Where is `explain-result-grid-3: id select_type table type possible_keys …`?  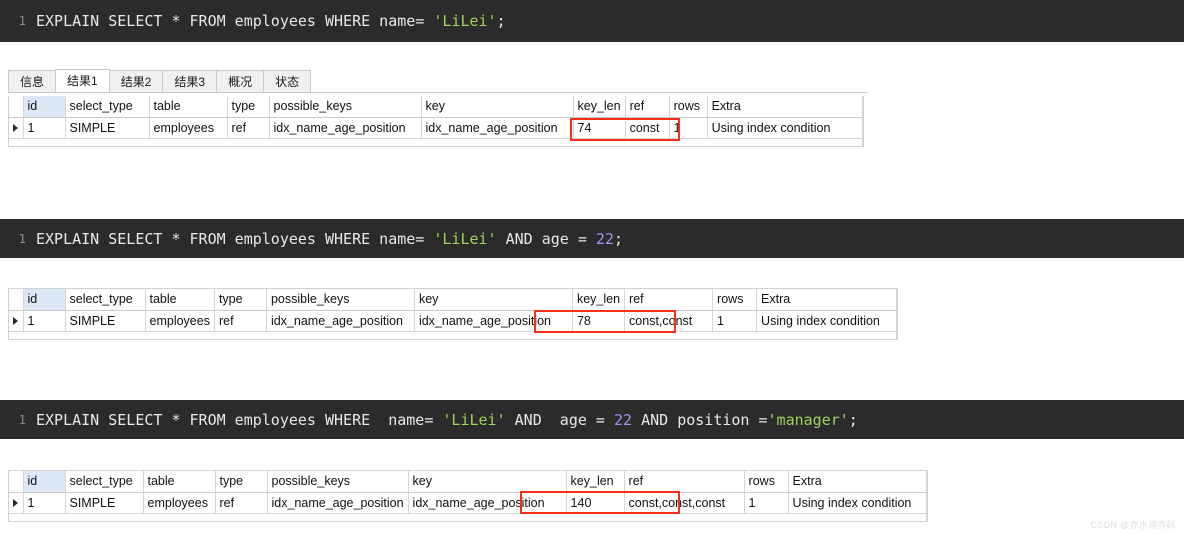 explain-result-grid-3: id select_type table type possible_keys … is located at coordinates (468, 496).